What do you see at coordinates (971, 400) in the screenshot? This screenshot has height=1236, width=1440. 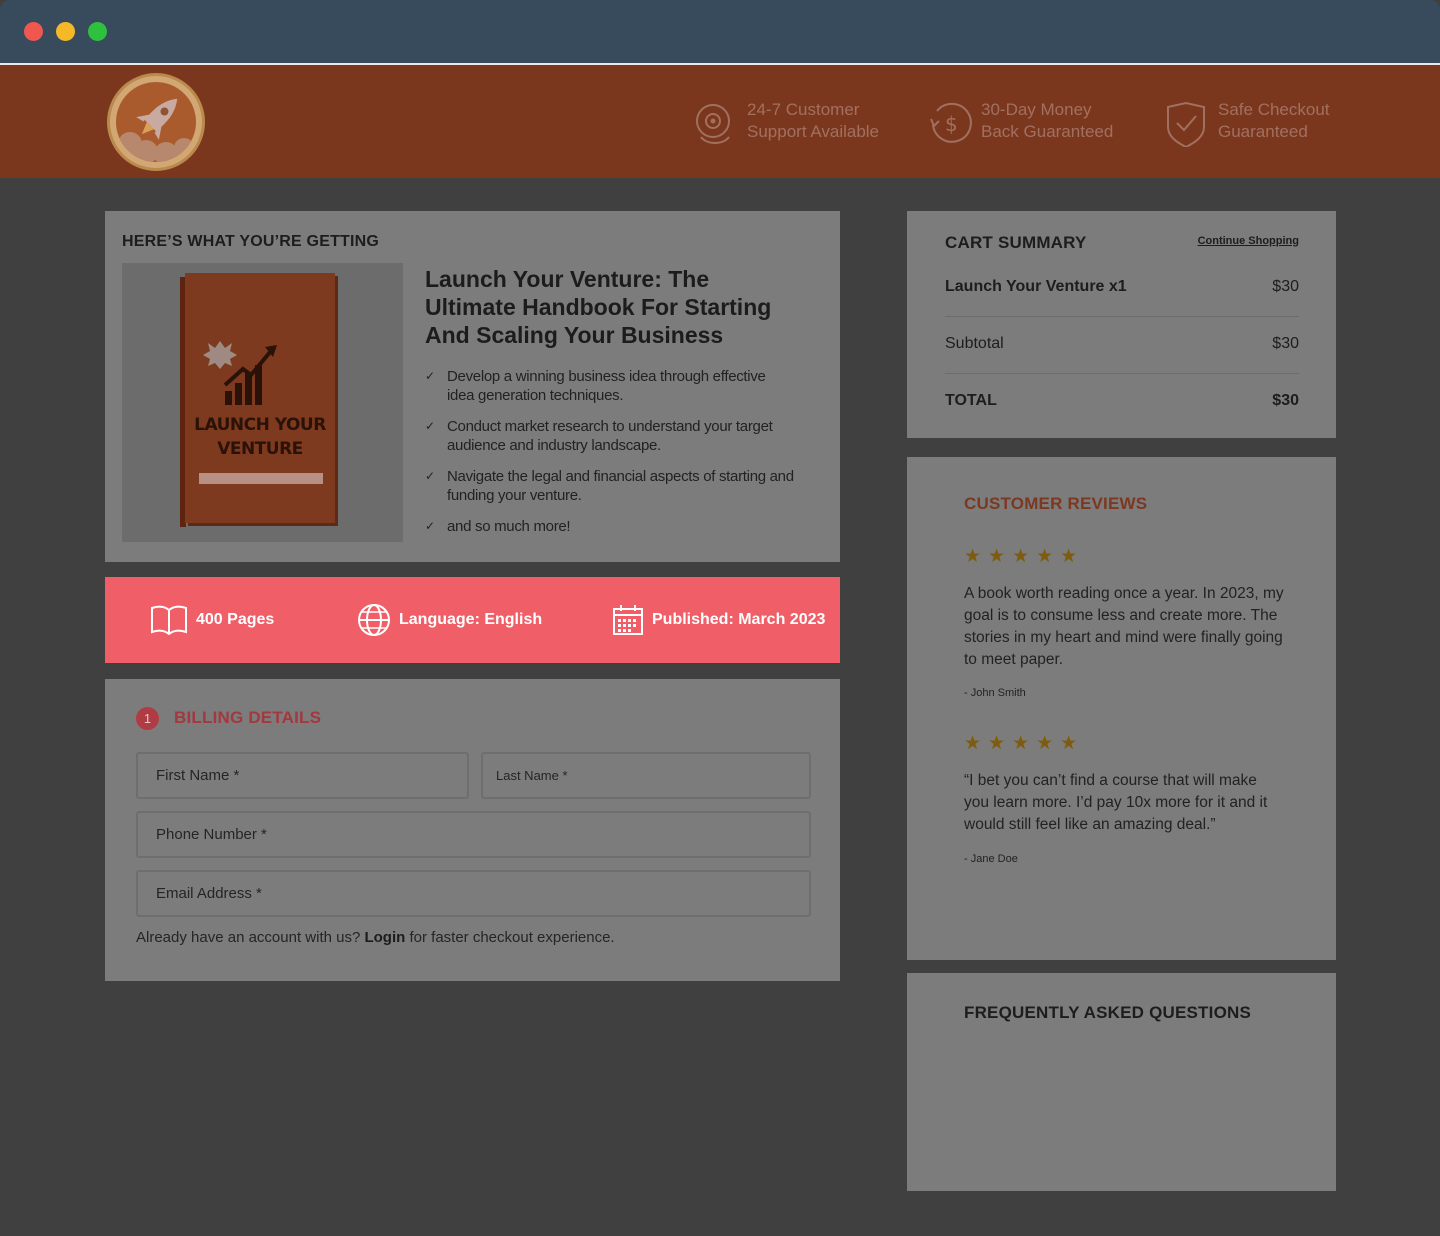 I see `total-label: TOTAL` at bounding box center [971, 400].